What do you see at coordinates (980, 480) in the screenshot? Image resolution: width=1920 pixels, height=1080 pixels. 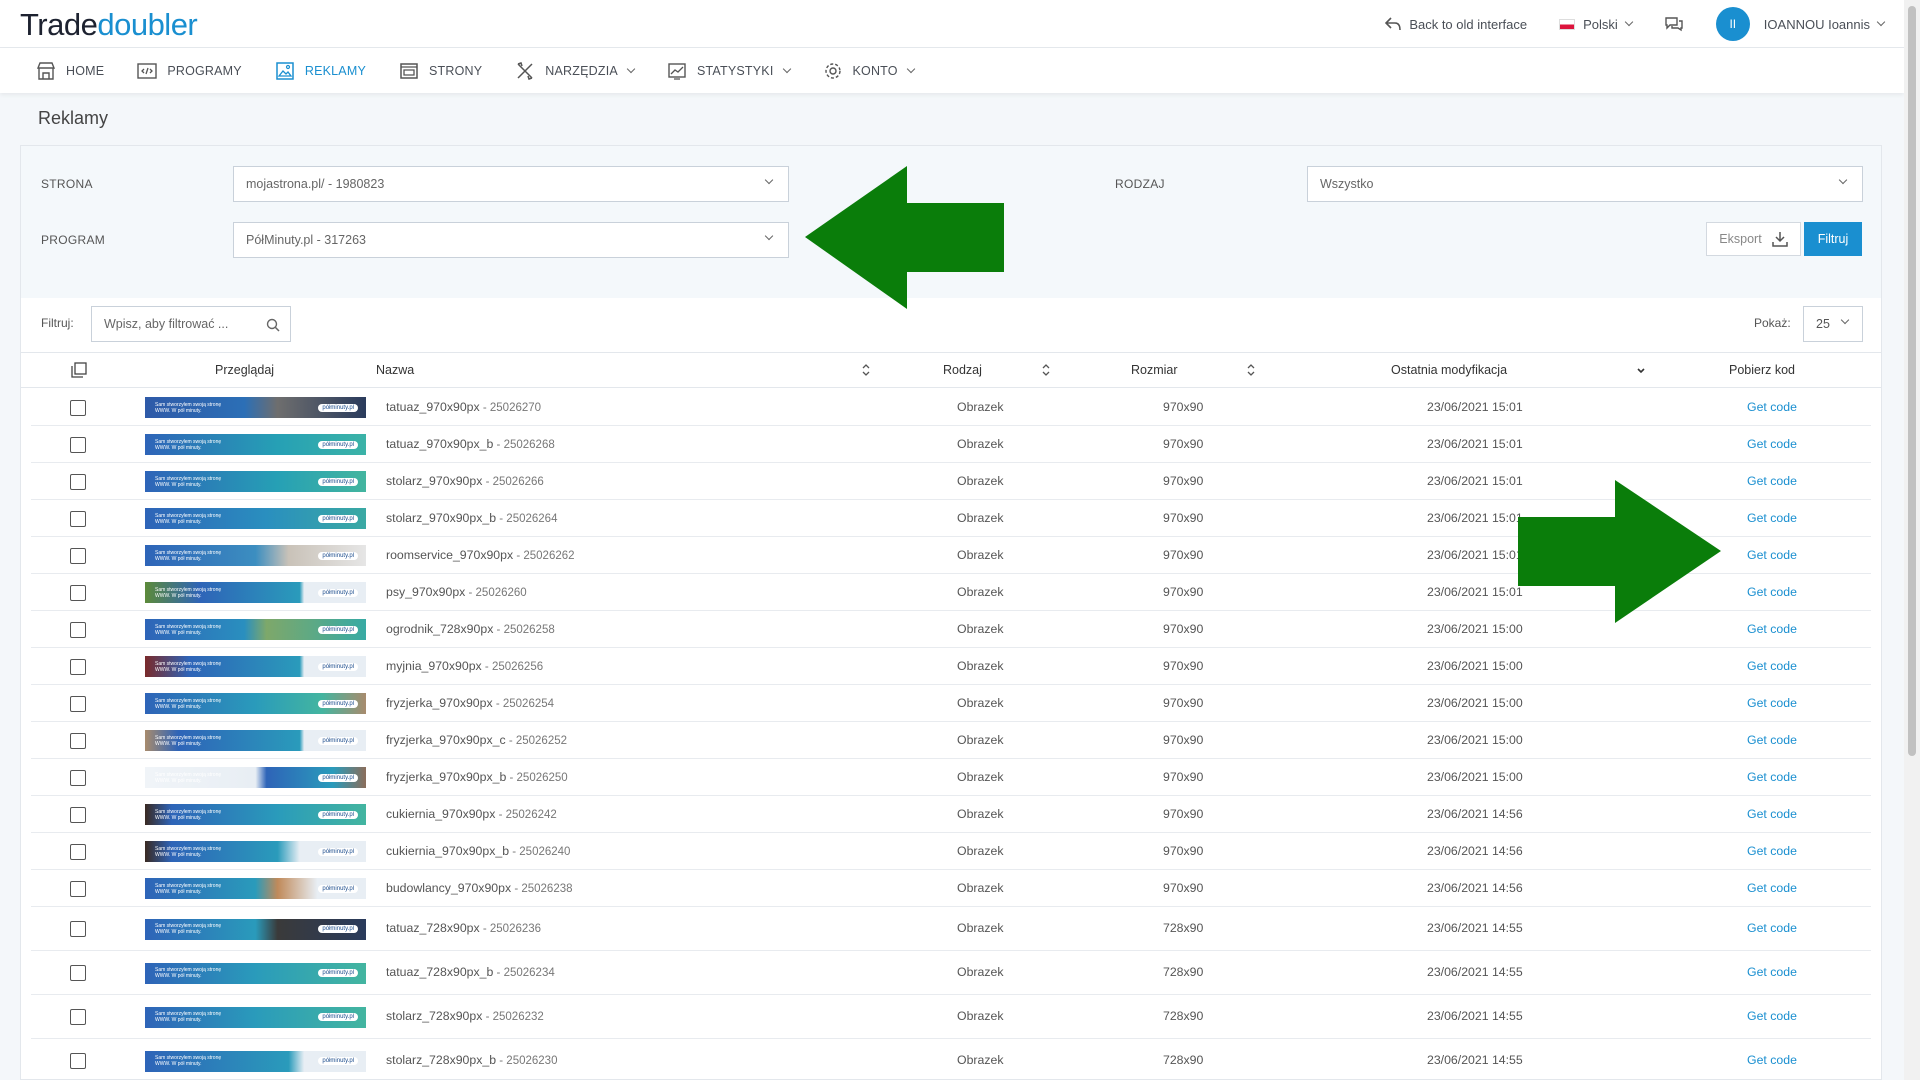 I see `ad-kind: Obrazek` at bounding box center [980, 480].